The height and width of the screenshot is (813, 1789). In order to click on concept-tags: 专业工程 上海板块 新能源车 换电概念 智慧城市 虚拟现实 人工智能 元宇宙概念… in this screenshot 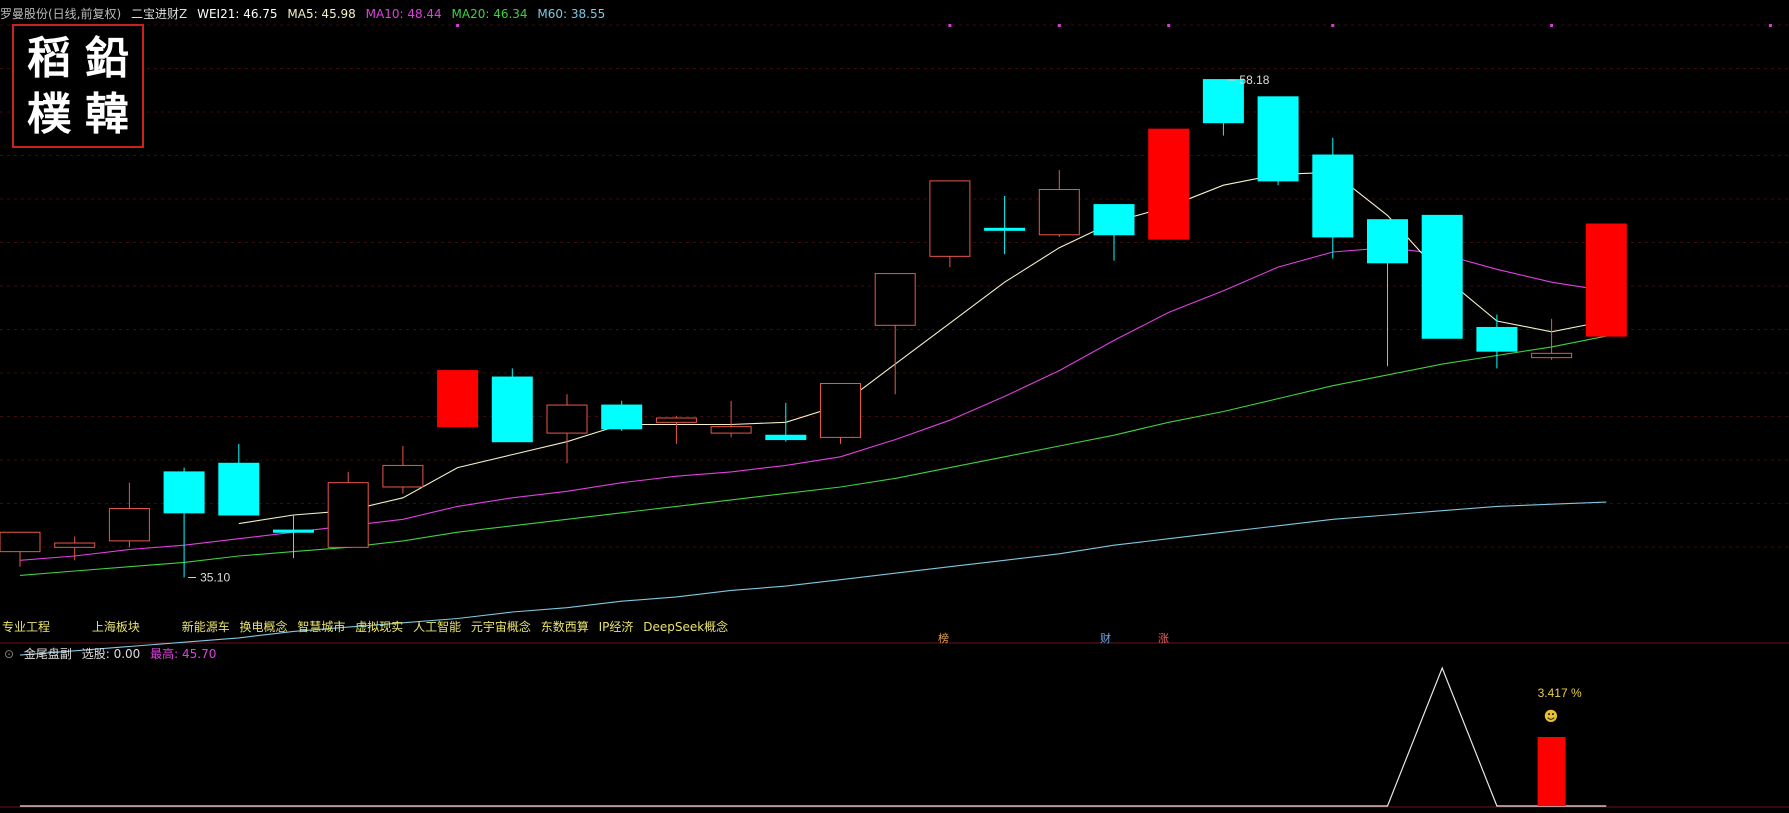, I will do `click(368, 626)`.